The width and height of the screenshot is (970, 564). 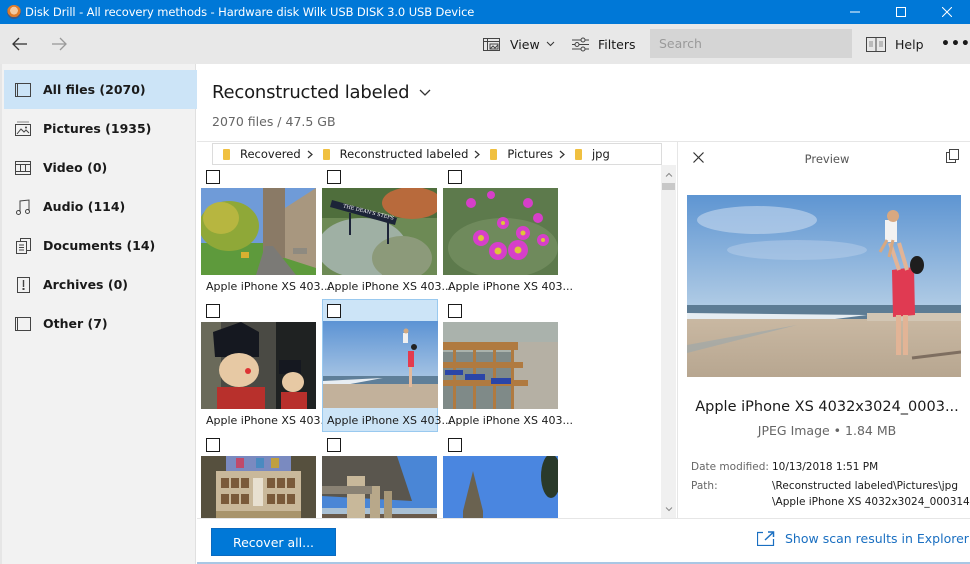 I want to click on close-icon, so click(x=947, y=12).